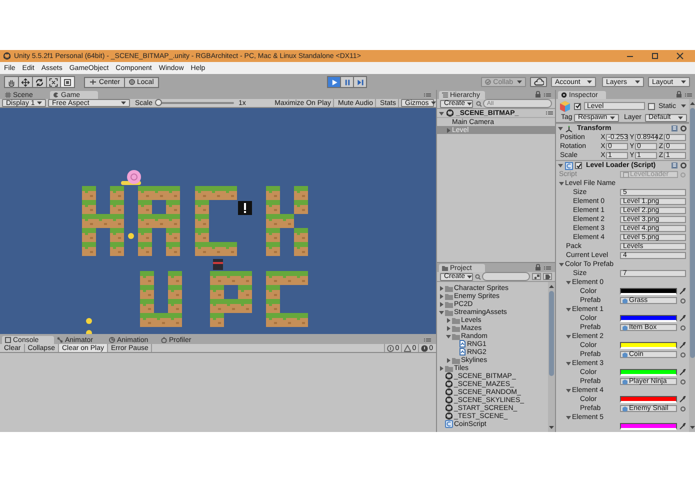 The height and width of the screenshot is (494, 695). What do you see at coordinates (655, 56) in the screenshot?
I see `maximize-icon` at bounding box center [655, 56].